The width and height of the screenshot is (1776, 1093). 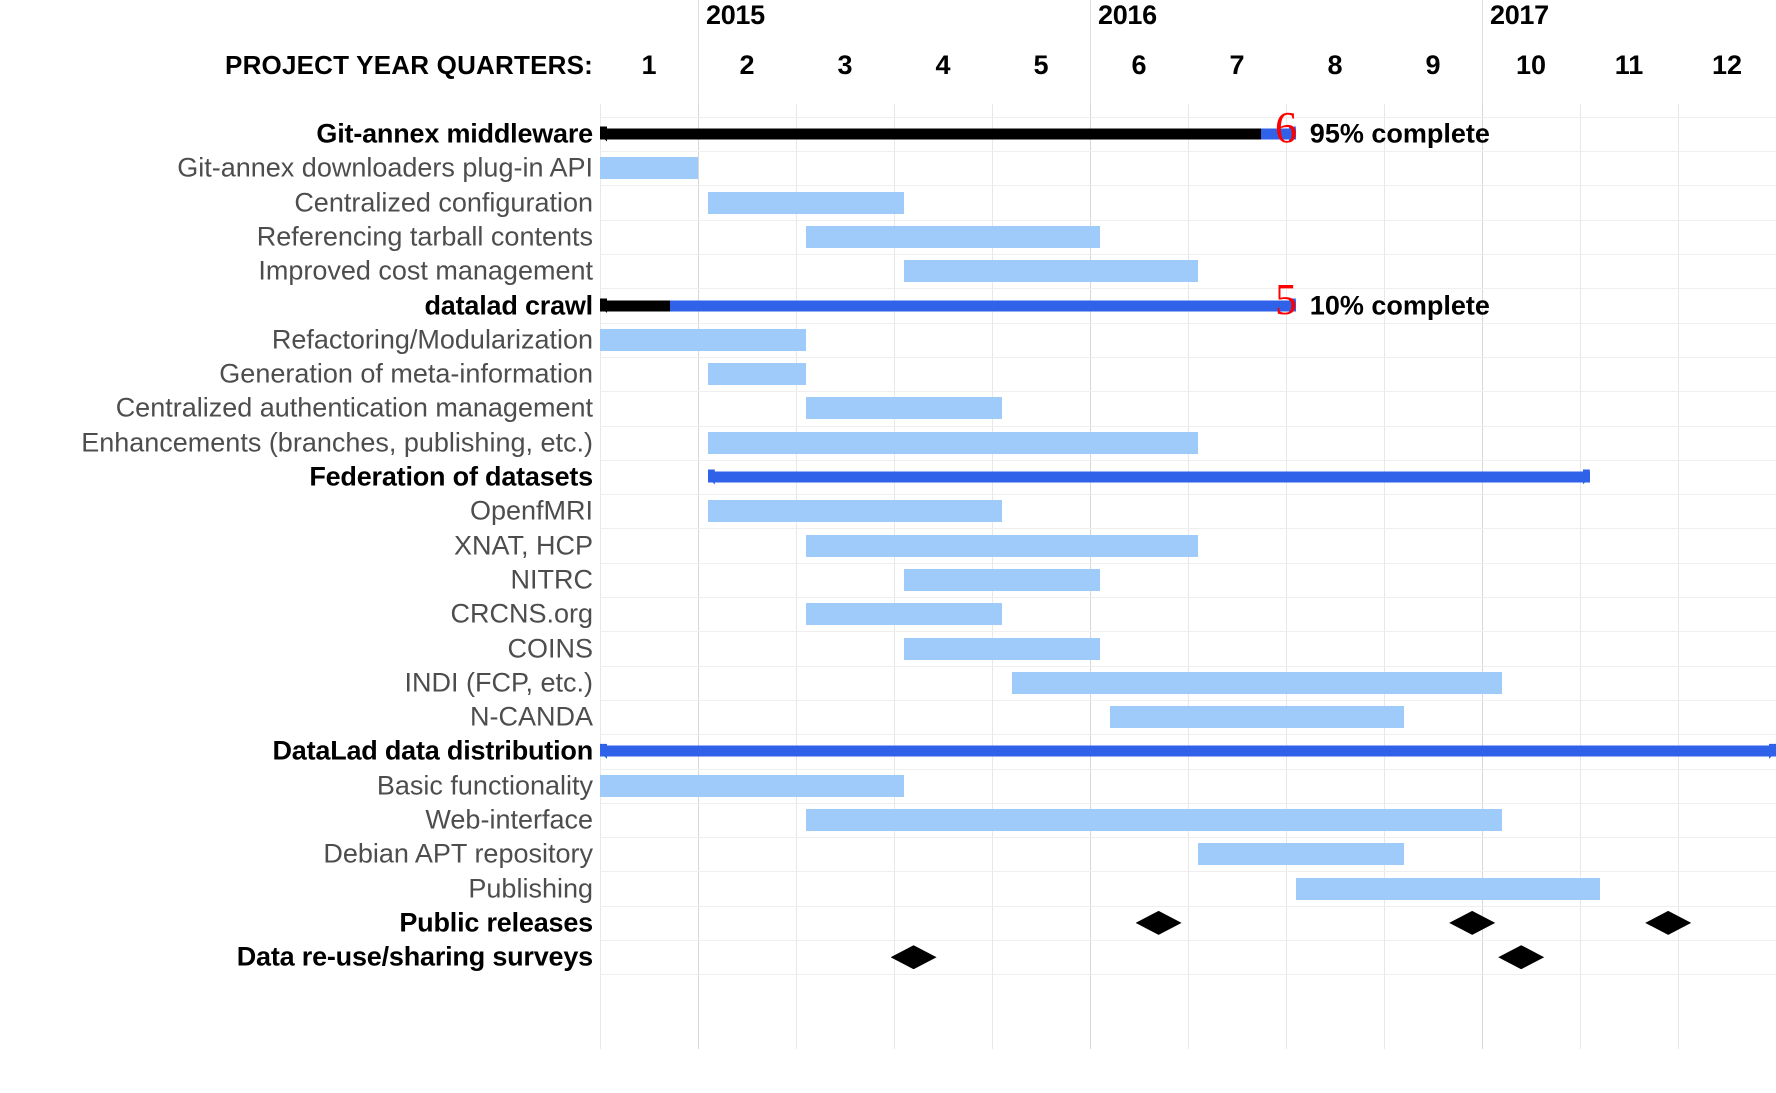 What do you see at coordinates (531, 717) in the screenshot?
I see `row-label: N-CANDA` at bounding box center [531, 717].